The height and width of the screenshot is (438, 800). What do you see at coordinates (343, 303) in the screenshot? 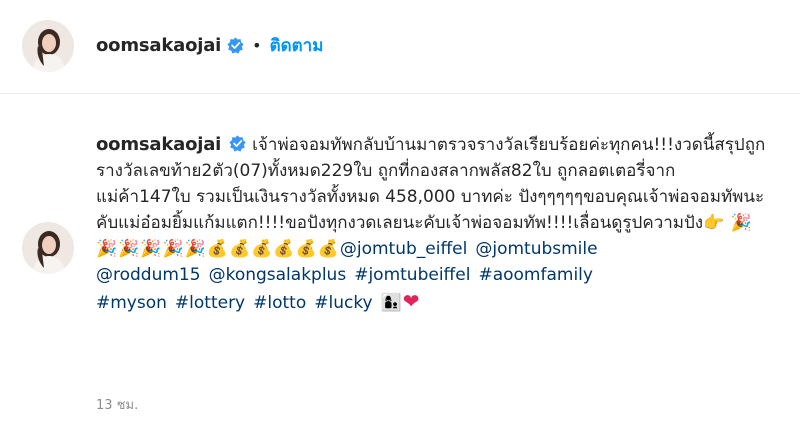
I see `hashtag-link: #lucky` at bounding box center [343, 303].